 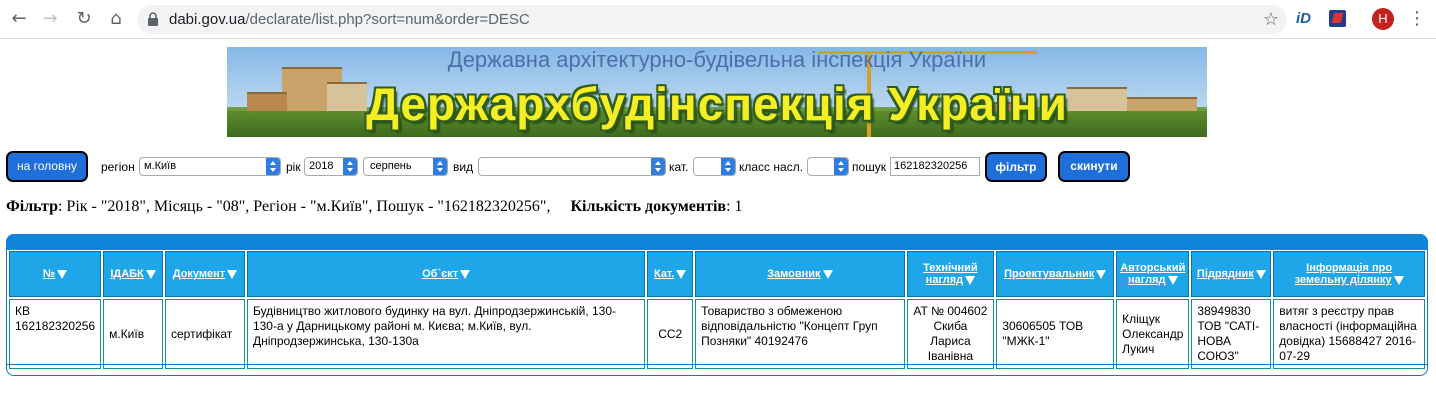 What do you see at coordinates (321, 166) in the screenshot?
I see `year-select-value: 2018` at bounding box center [321, 166].